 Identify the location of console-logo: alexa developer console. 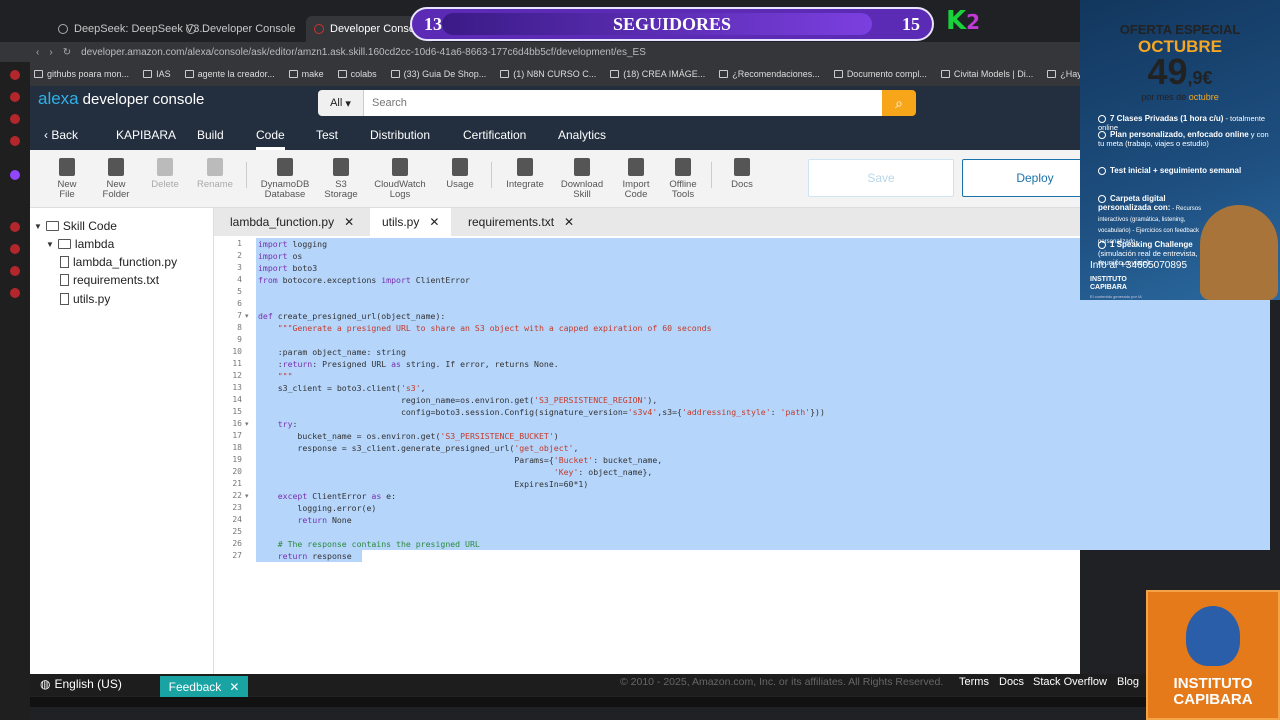
(121, 99).